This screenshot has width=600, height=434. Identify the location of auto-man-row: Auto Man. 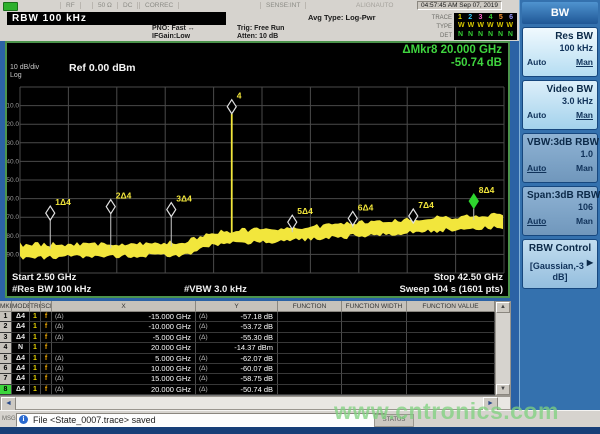
(560, 168).